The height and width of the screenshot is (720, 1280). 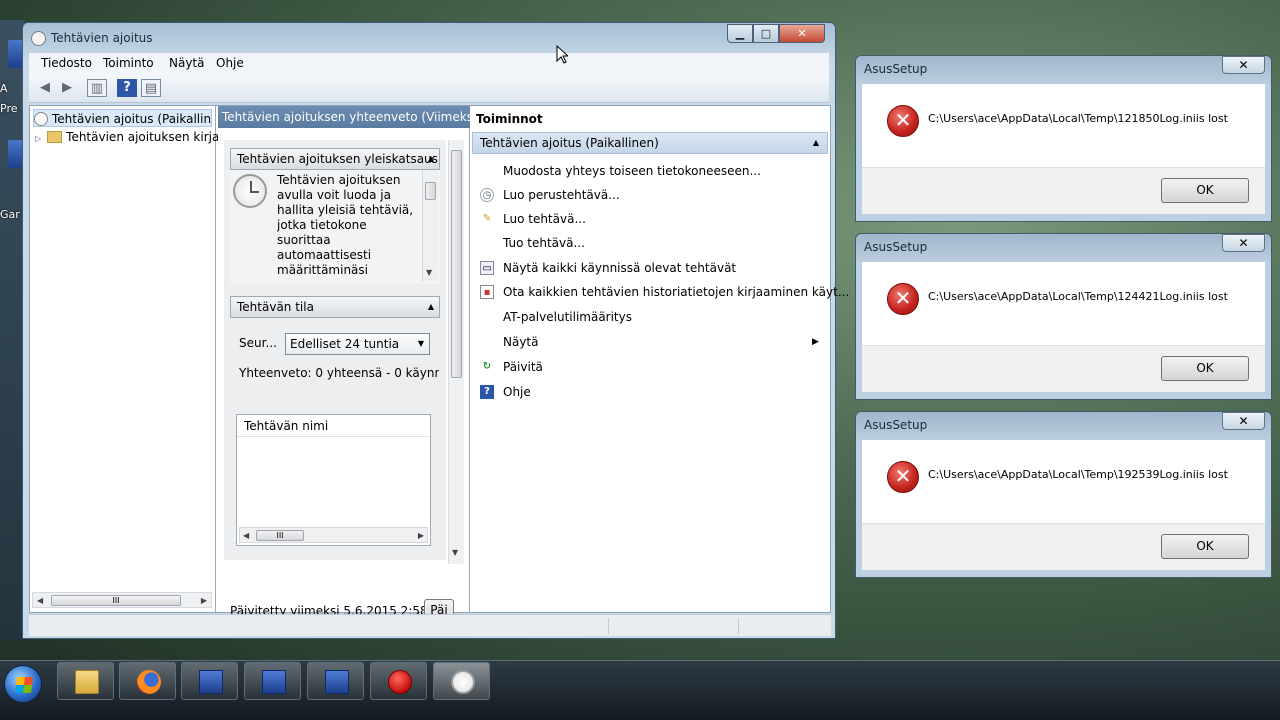 What do you see at coordinates (127, 88) in the screenshot?
I see `help-icon: ?` at bounding box center [127, 88].